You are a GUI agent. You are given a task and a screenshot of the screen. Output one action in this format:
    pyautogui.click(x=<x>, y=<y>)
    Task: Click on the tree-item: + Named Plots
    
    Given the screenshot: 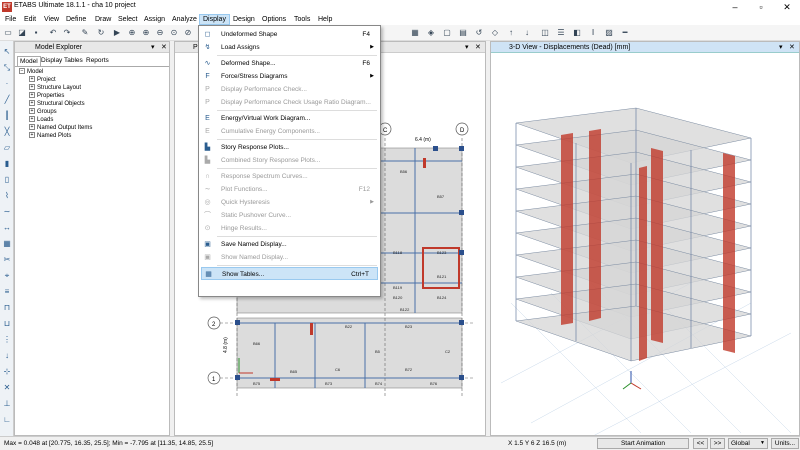 What is the action you would take?
    pyautogui.click(x=50, y=136)
    